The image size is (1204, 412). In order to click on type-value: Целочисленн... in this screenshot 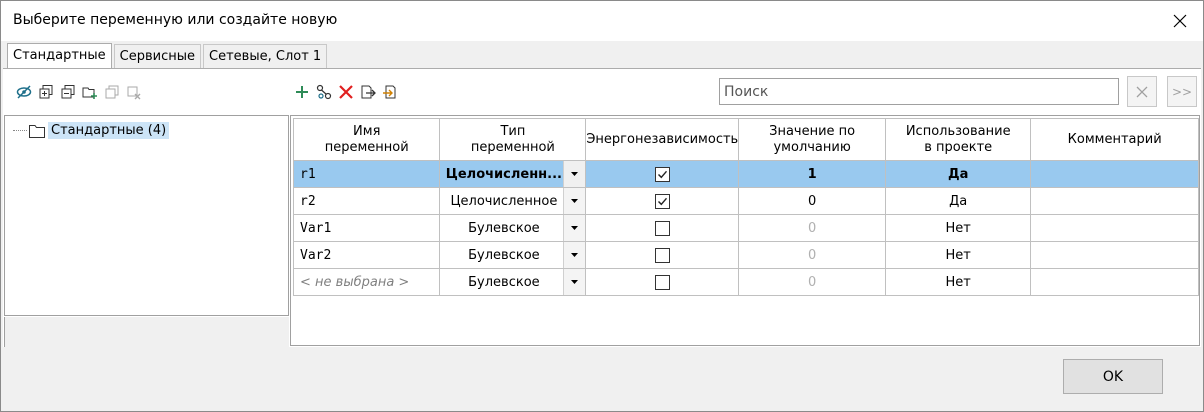, I will do `click(503, 174)`.